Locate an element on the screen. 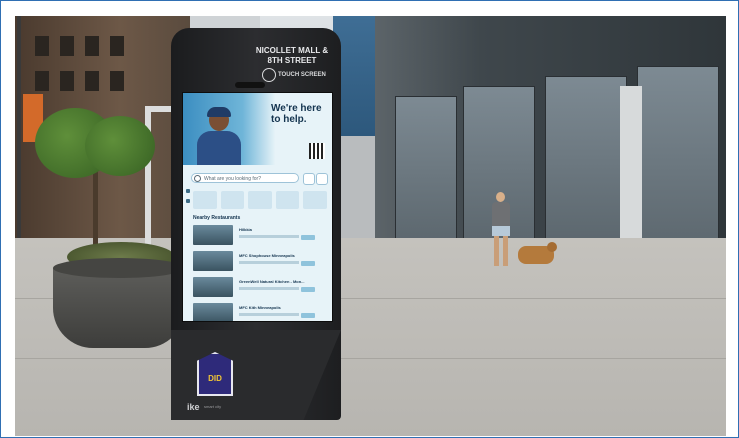 This screenshot has width=739, height=438. search-input: What are you looking for? is located at coordinates (245, 178).